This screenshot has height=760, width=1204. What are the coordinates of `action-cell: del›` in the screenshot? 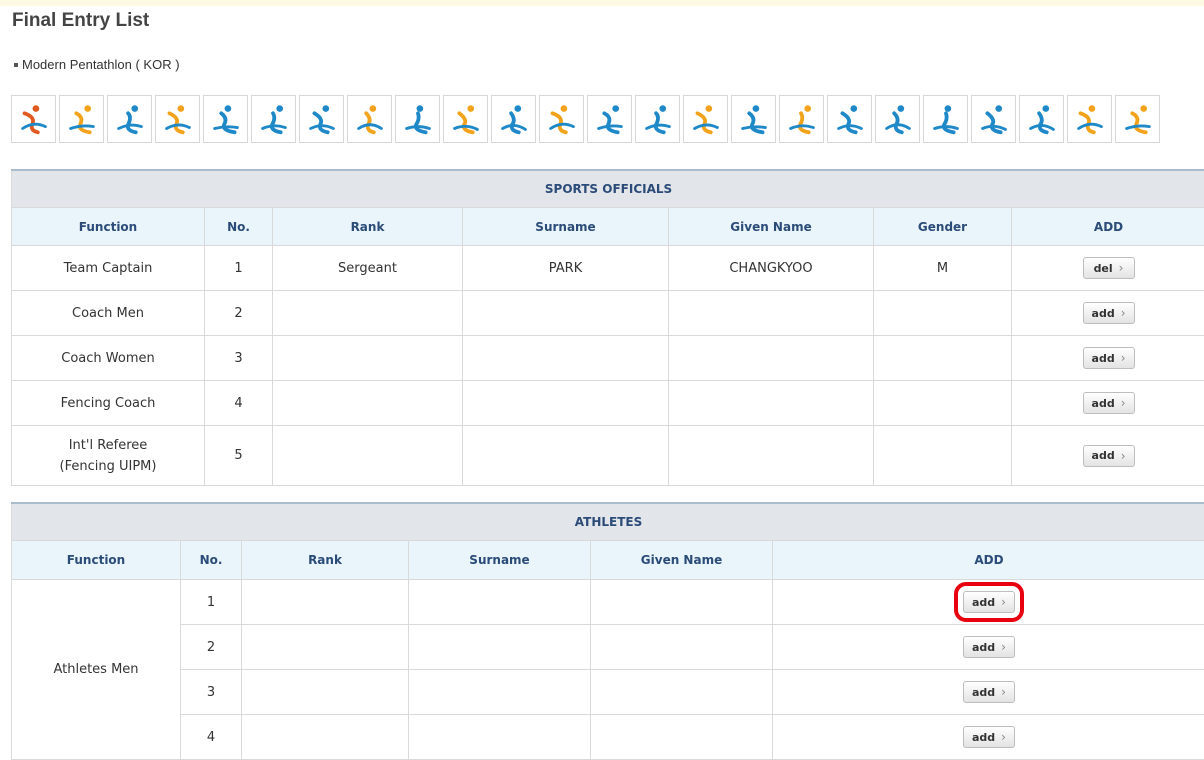 It's located at (1108, 268).